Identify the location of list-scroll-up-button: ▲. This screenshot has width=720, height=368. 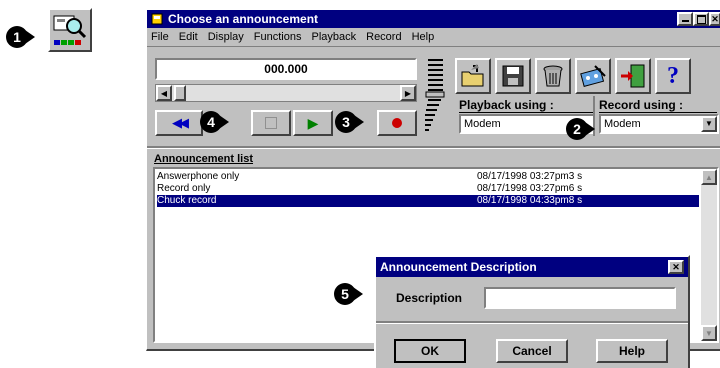
(709, 177).